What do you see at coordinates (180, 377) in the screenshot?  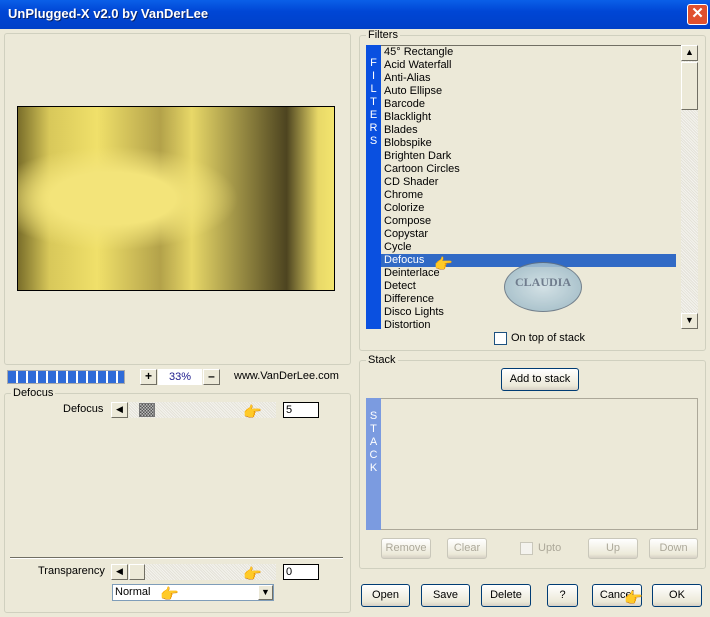 I see `zoom-level: 33%` at bounding box center [180, 377].